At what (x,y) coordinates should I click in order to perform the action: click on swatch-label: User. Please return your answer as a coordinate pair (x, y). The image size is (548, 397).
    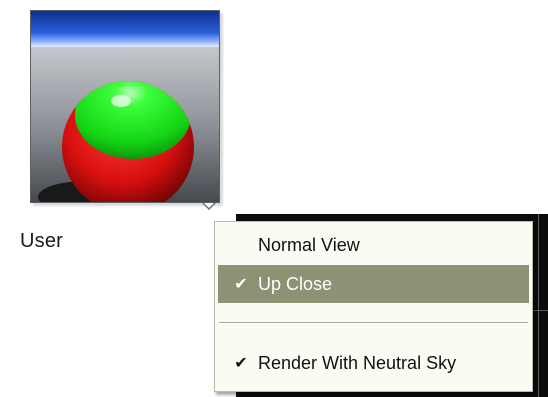
    Looking at the image, I should click on (42, 241).